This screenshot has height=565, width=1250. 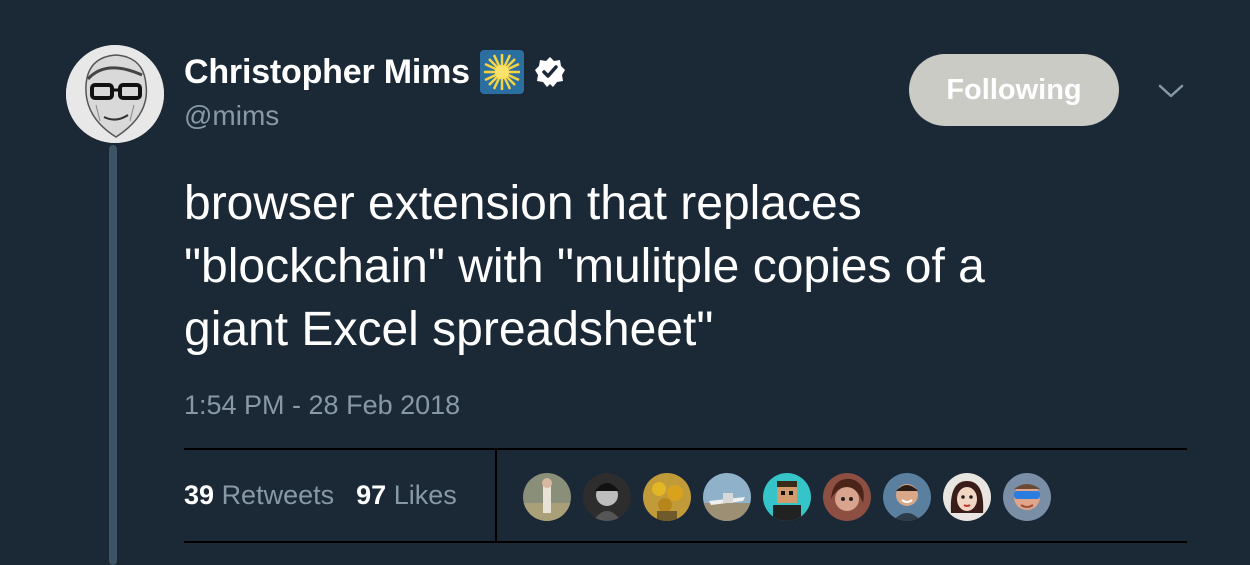 What do you see at coordinates (685, 542) in the screenshot?
I see `divider-bottom` at bounding box center [685, 542].